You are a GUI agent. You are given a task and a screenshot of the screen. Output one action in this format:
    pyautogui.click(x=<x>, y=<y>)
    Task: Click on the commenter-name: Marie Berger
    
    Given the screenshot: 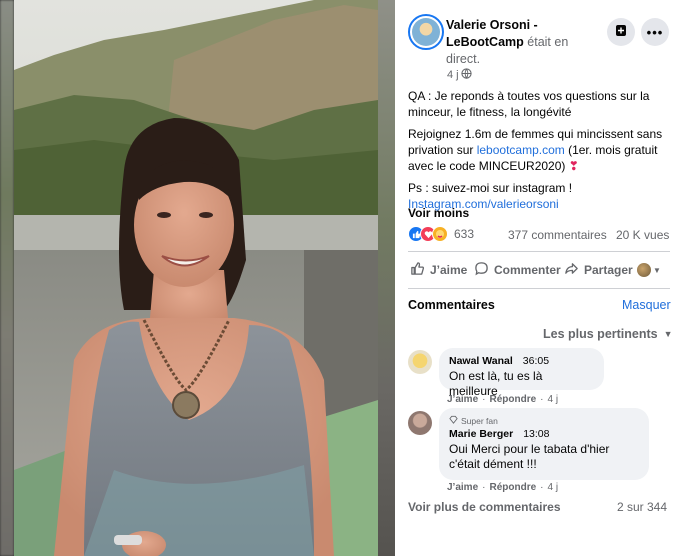 What is the action you would take?
    pyautogui.click(x=481, y=434)
    